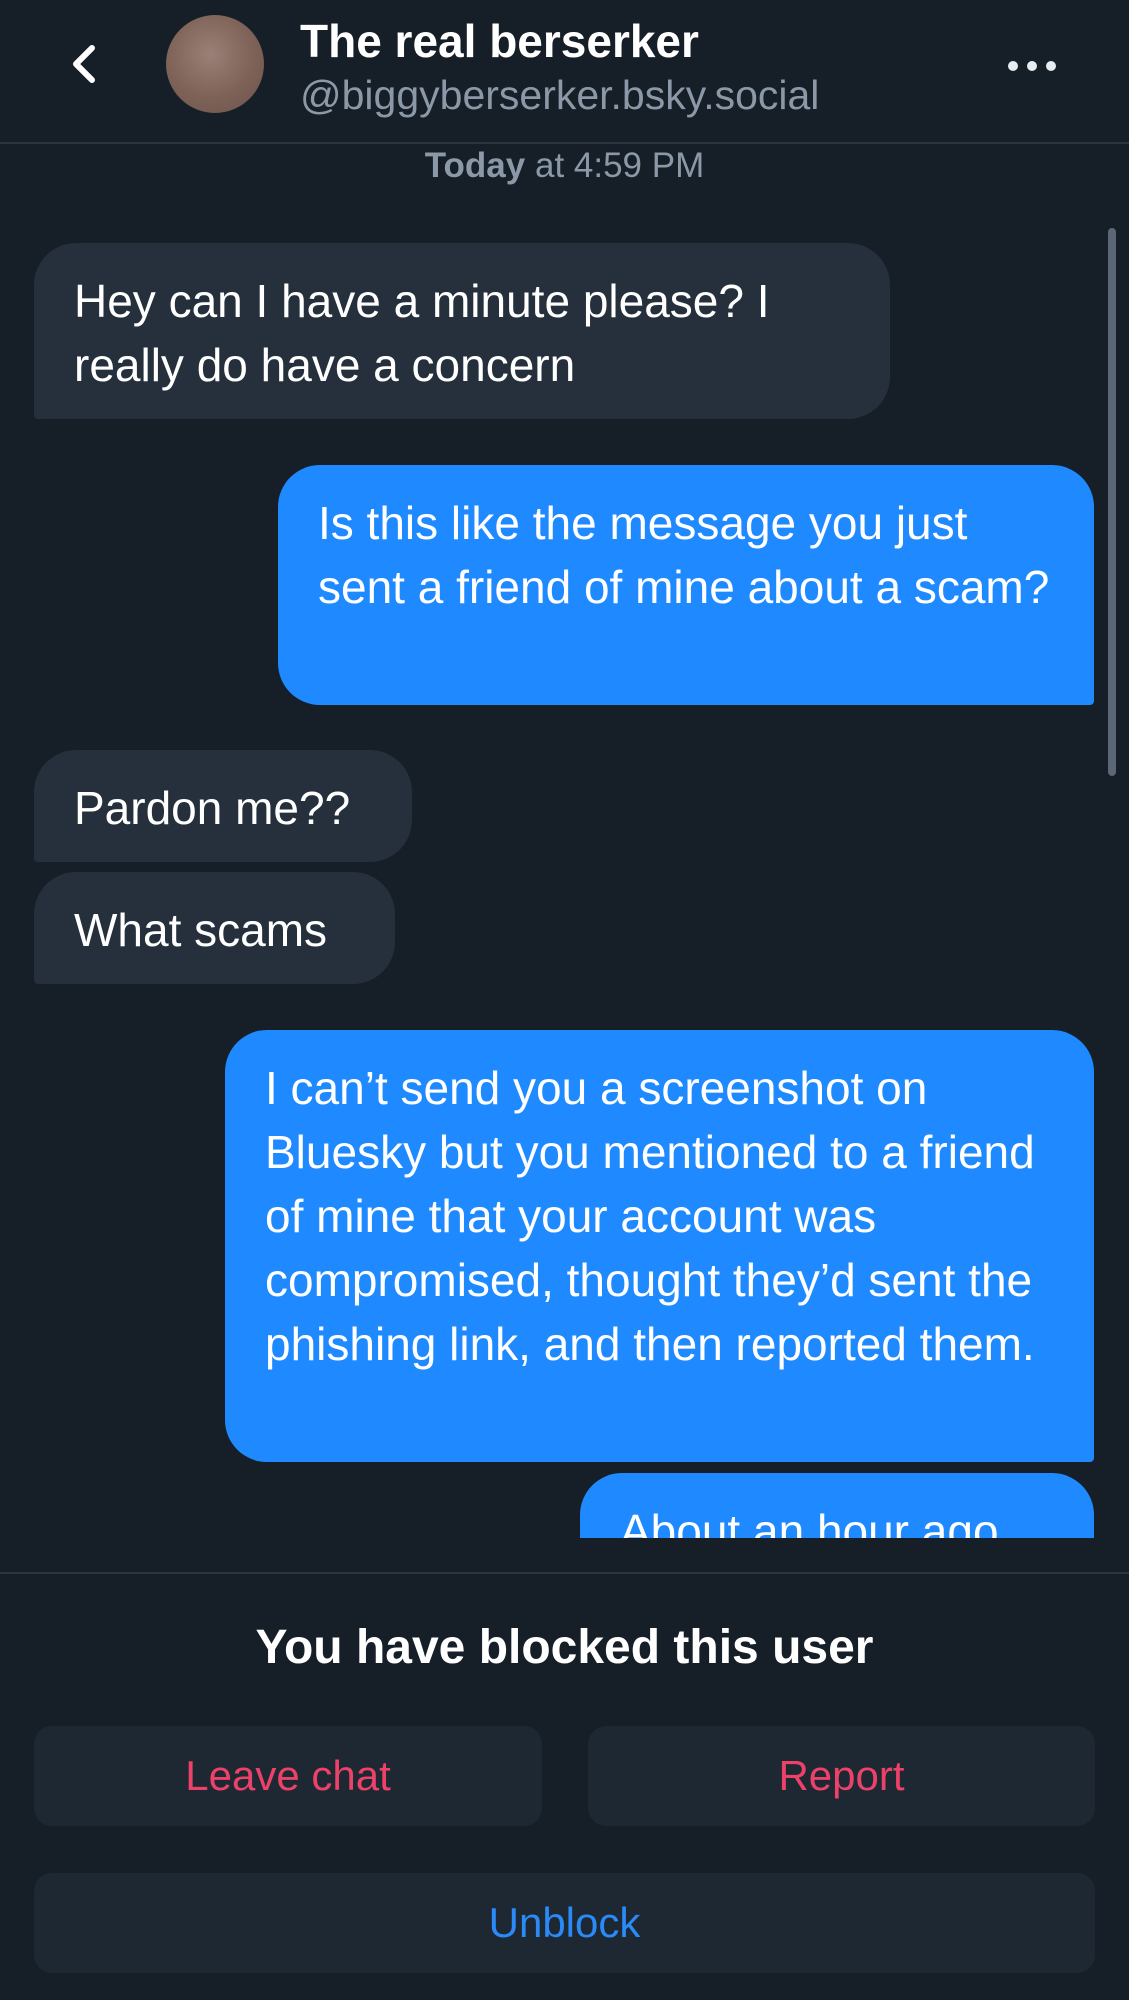 The height and width of the screenshot is (2000, 1129). What do you see at coordinates (564, 1647) in the screenshot?
I see `blocked-notice: You have blocked this user` at bounding box center [564, 1647].